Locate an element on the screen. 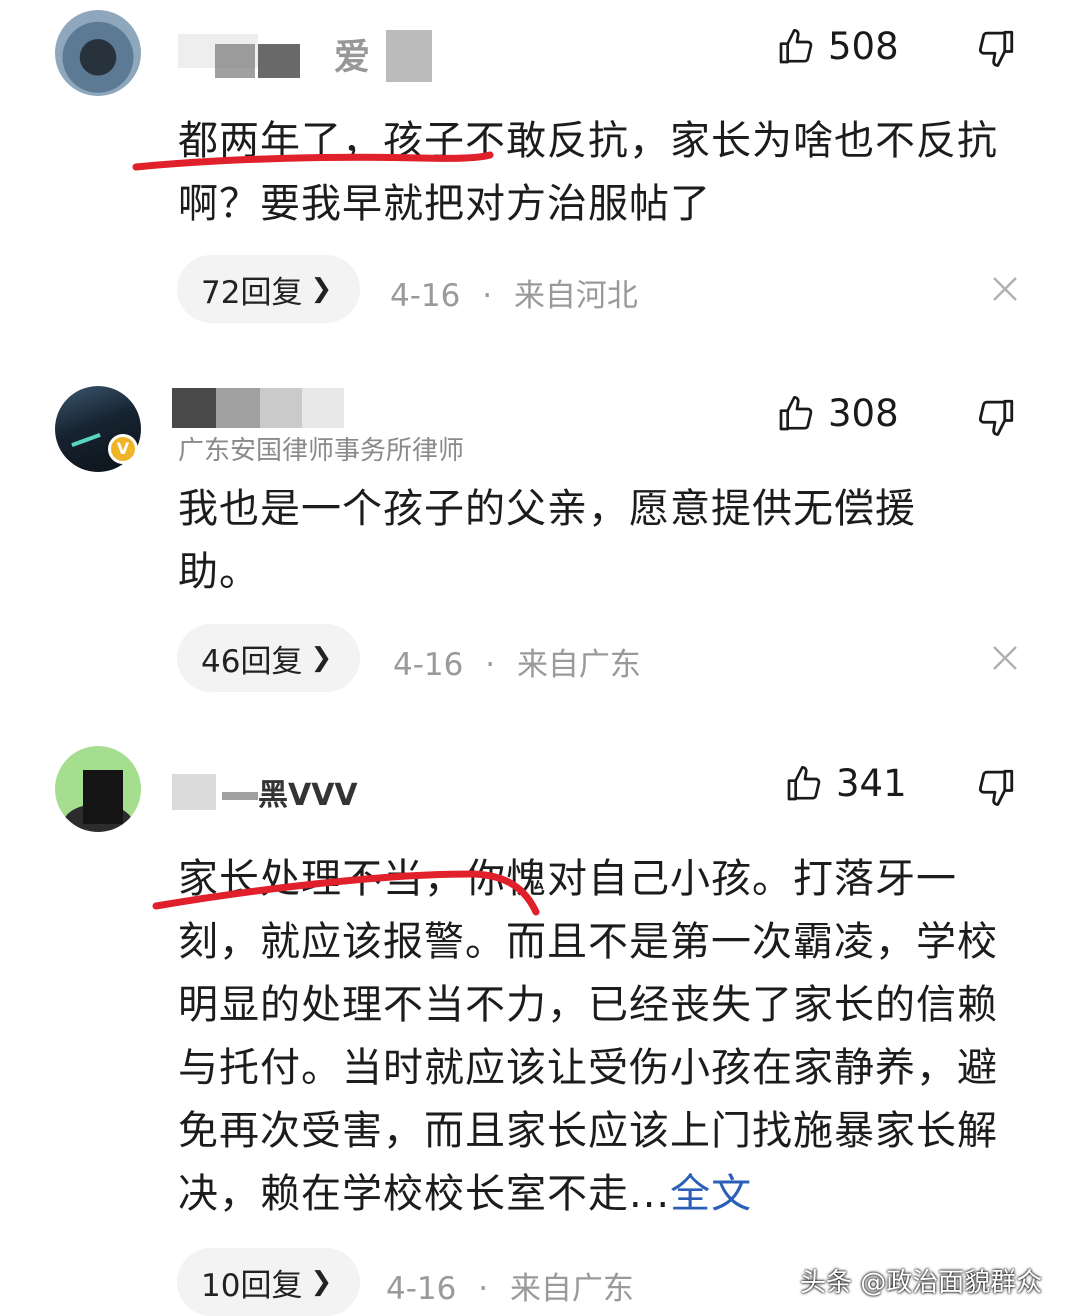  read-more-link: 全文 is located at coordinates (711, 1194).